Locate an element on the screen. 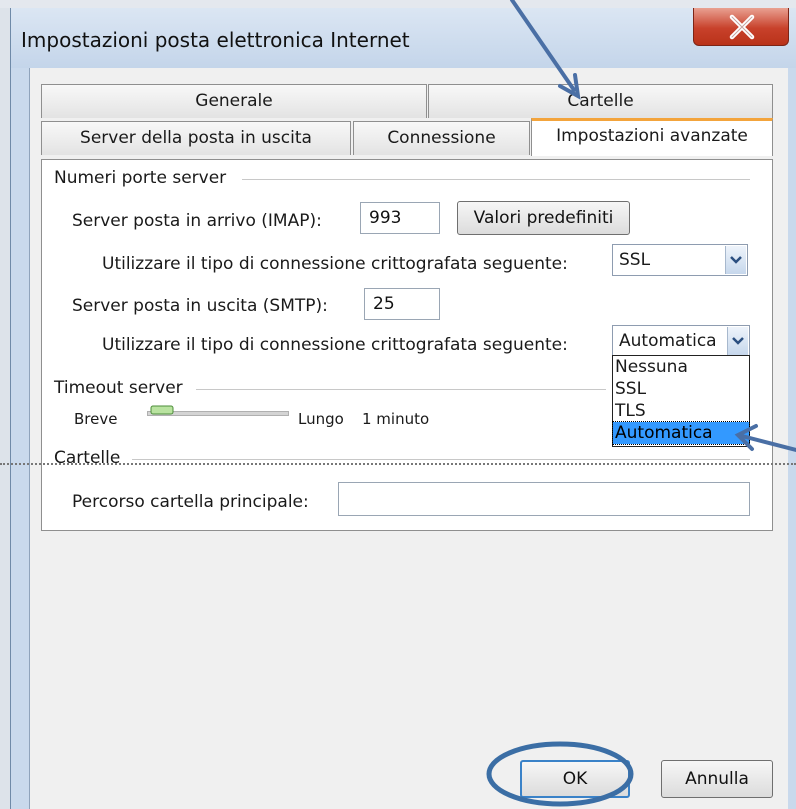 This screenshot has width=796, height=809. tab-generale: Generale is located at coordinates (234, 101).